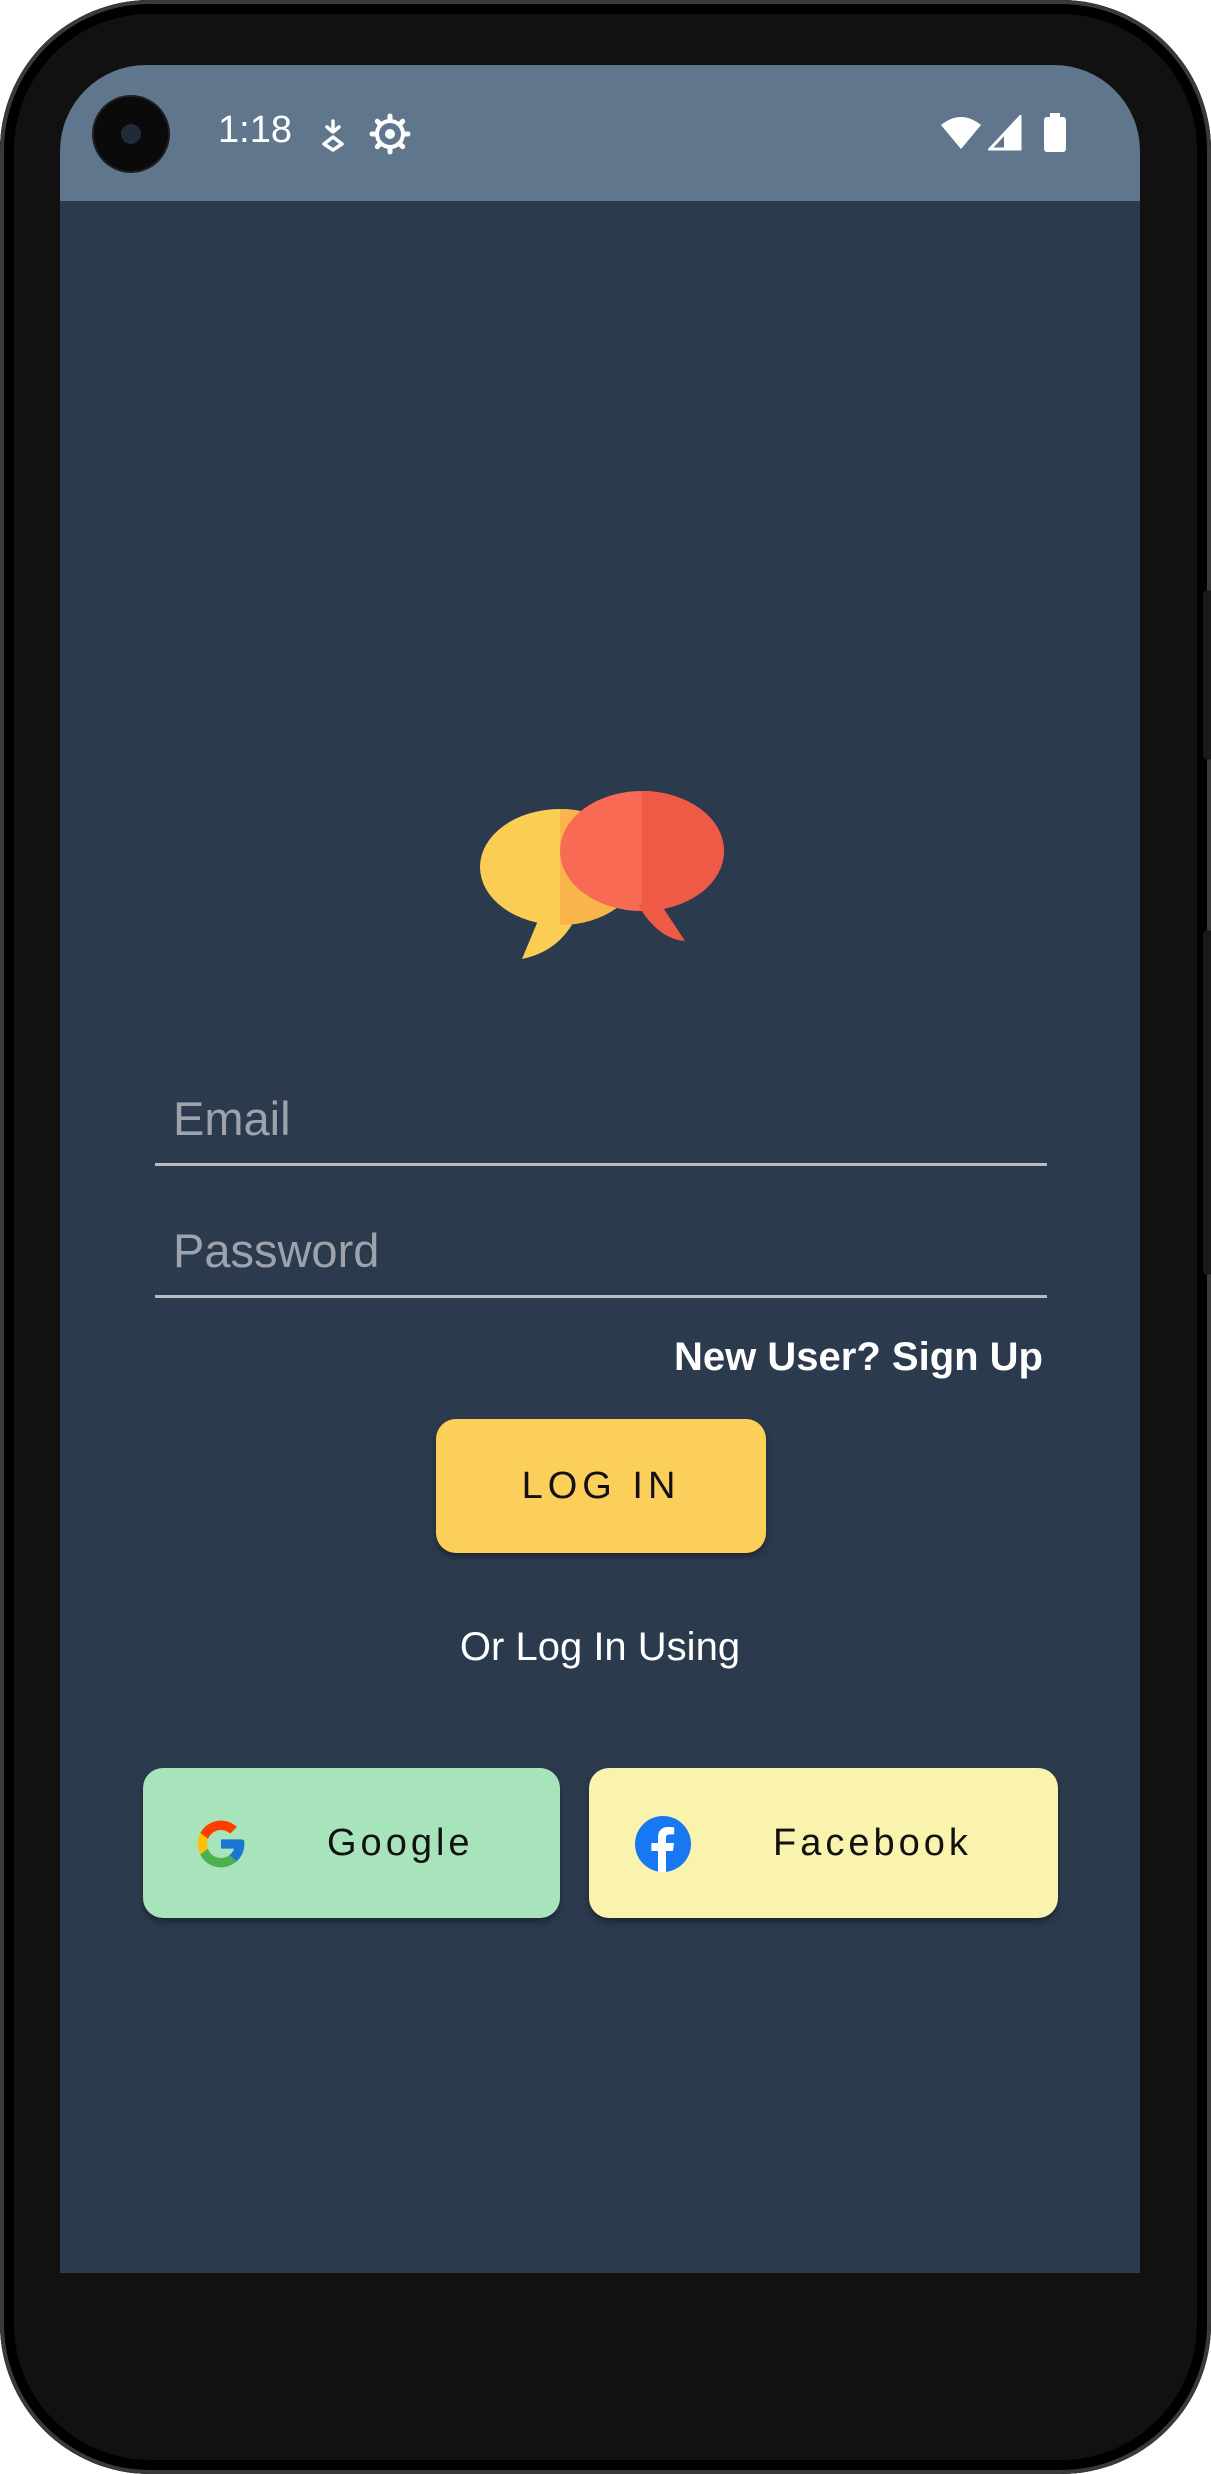 The image size is (1211, 2474). Describe the element at coordinates (601, 1486) in the screenshot. I see `login-button: LOG IN` at that location.